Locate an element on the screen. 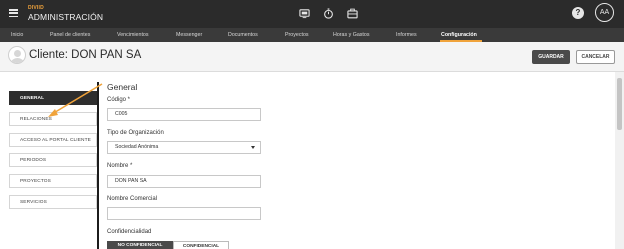 This screenshot has height=249, width=624. side-menu-periodos: PERIODOS is located at coordinates (53, 160).